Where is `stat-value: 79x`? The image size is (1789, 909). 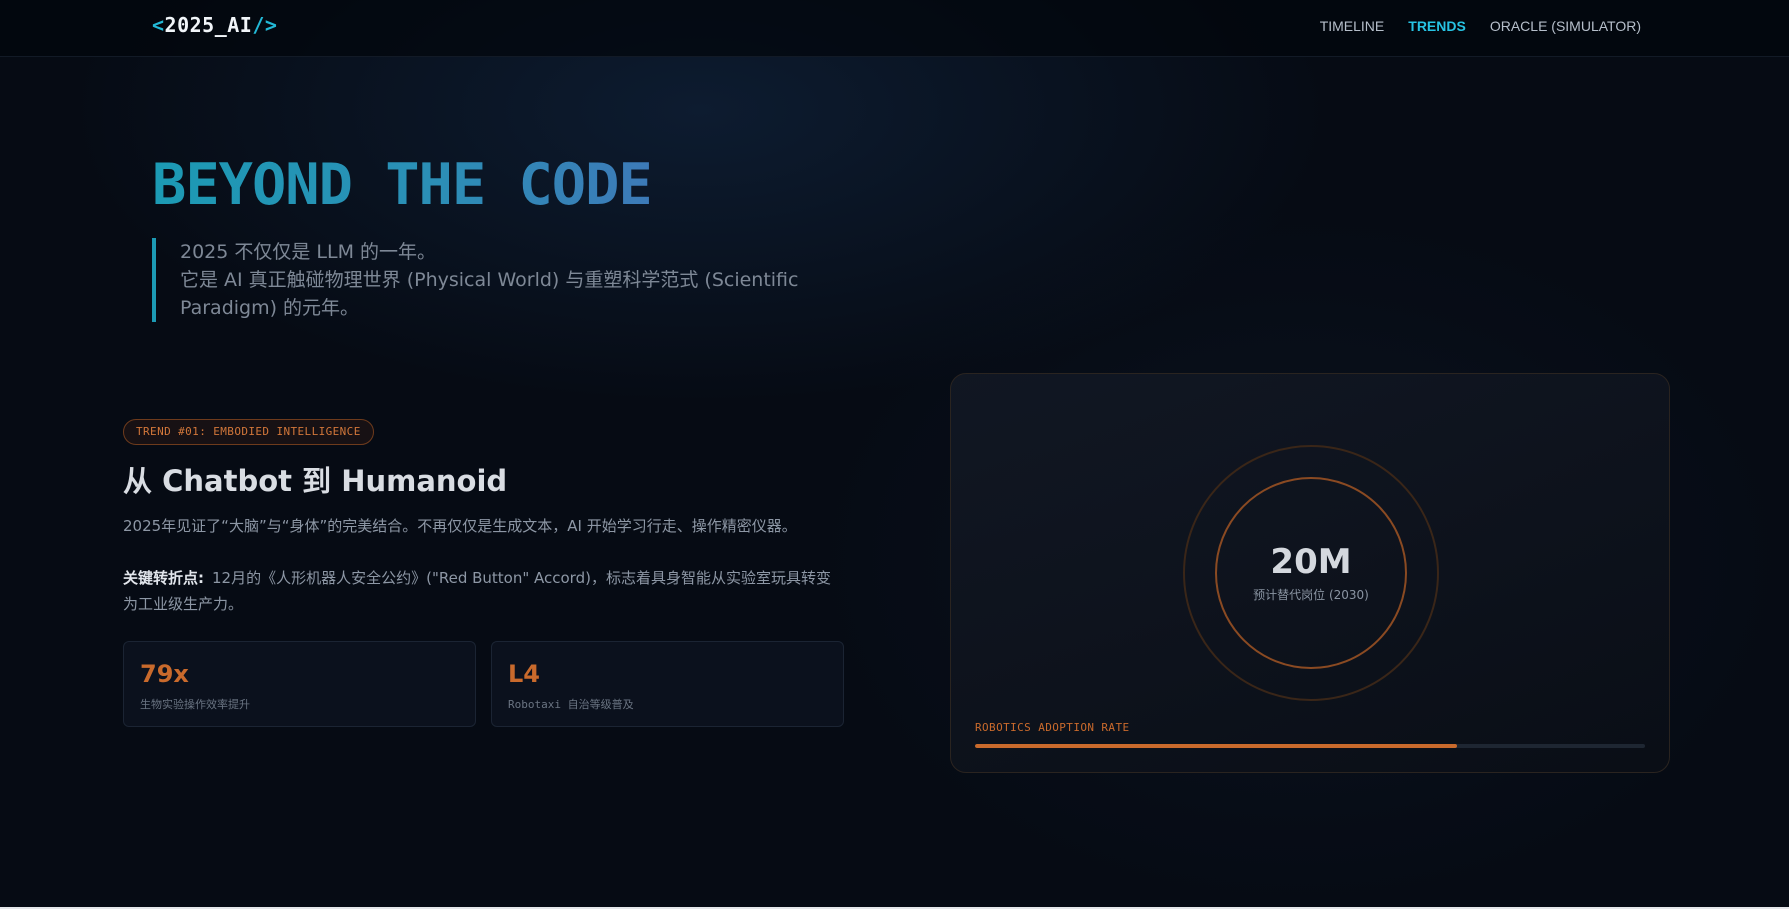 stat-value: 79x is located at coordinates (164, 674).